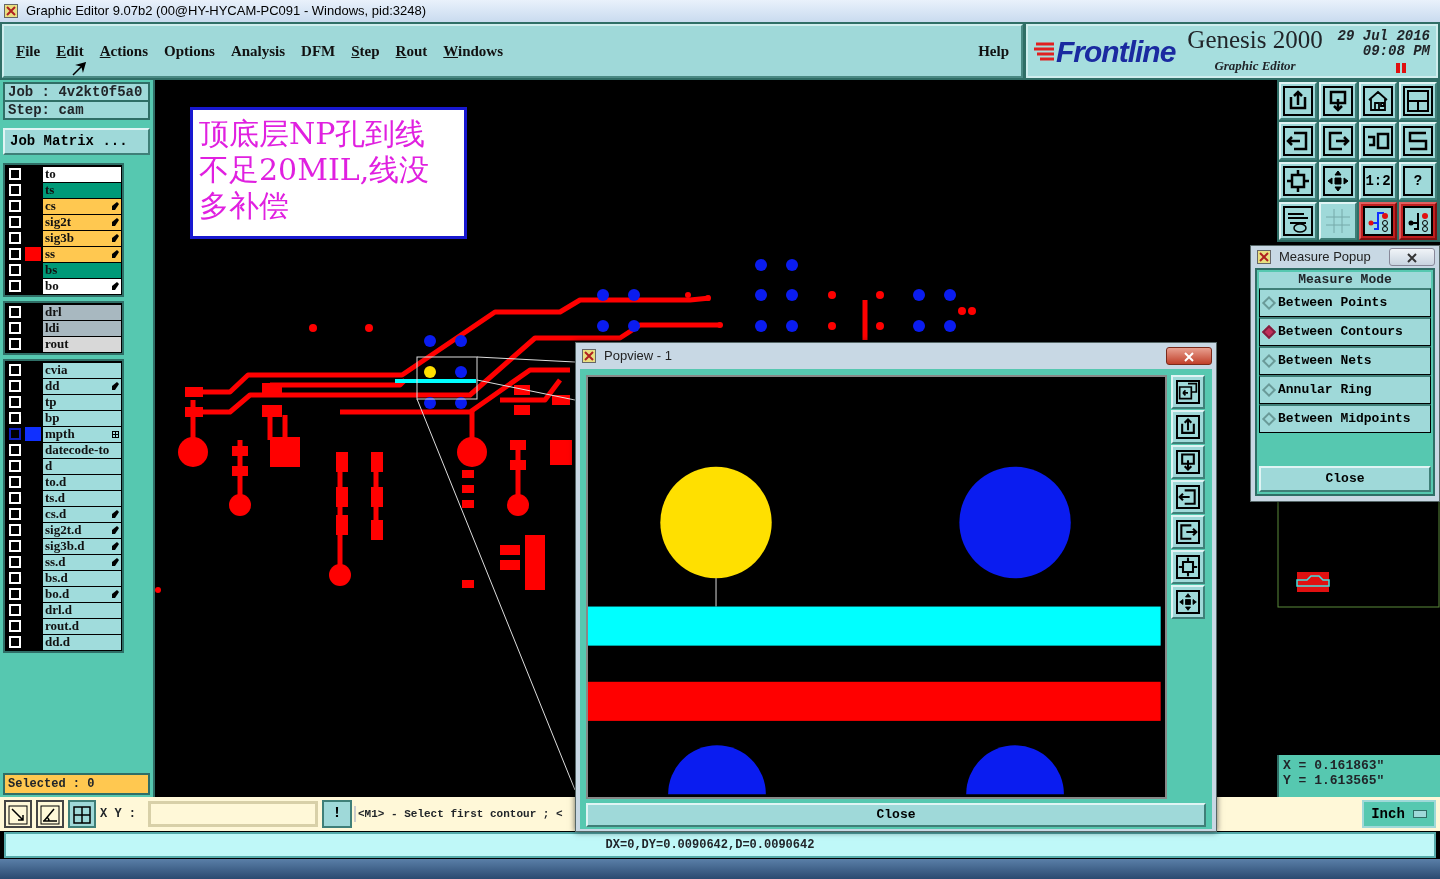  What do you see at coordinates (993, 51) in the screenshot?
I see `menu-item: Help` at bounding box center [993, 51].